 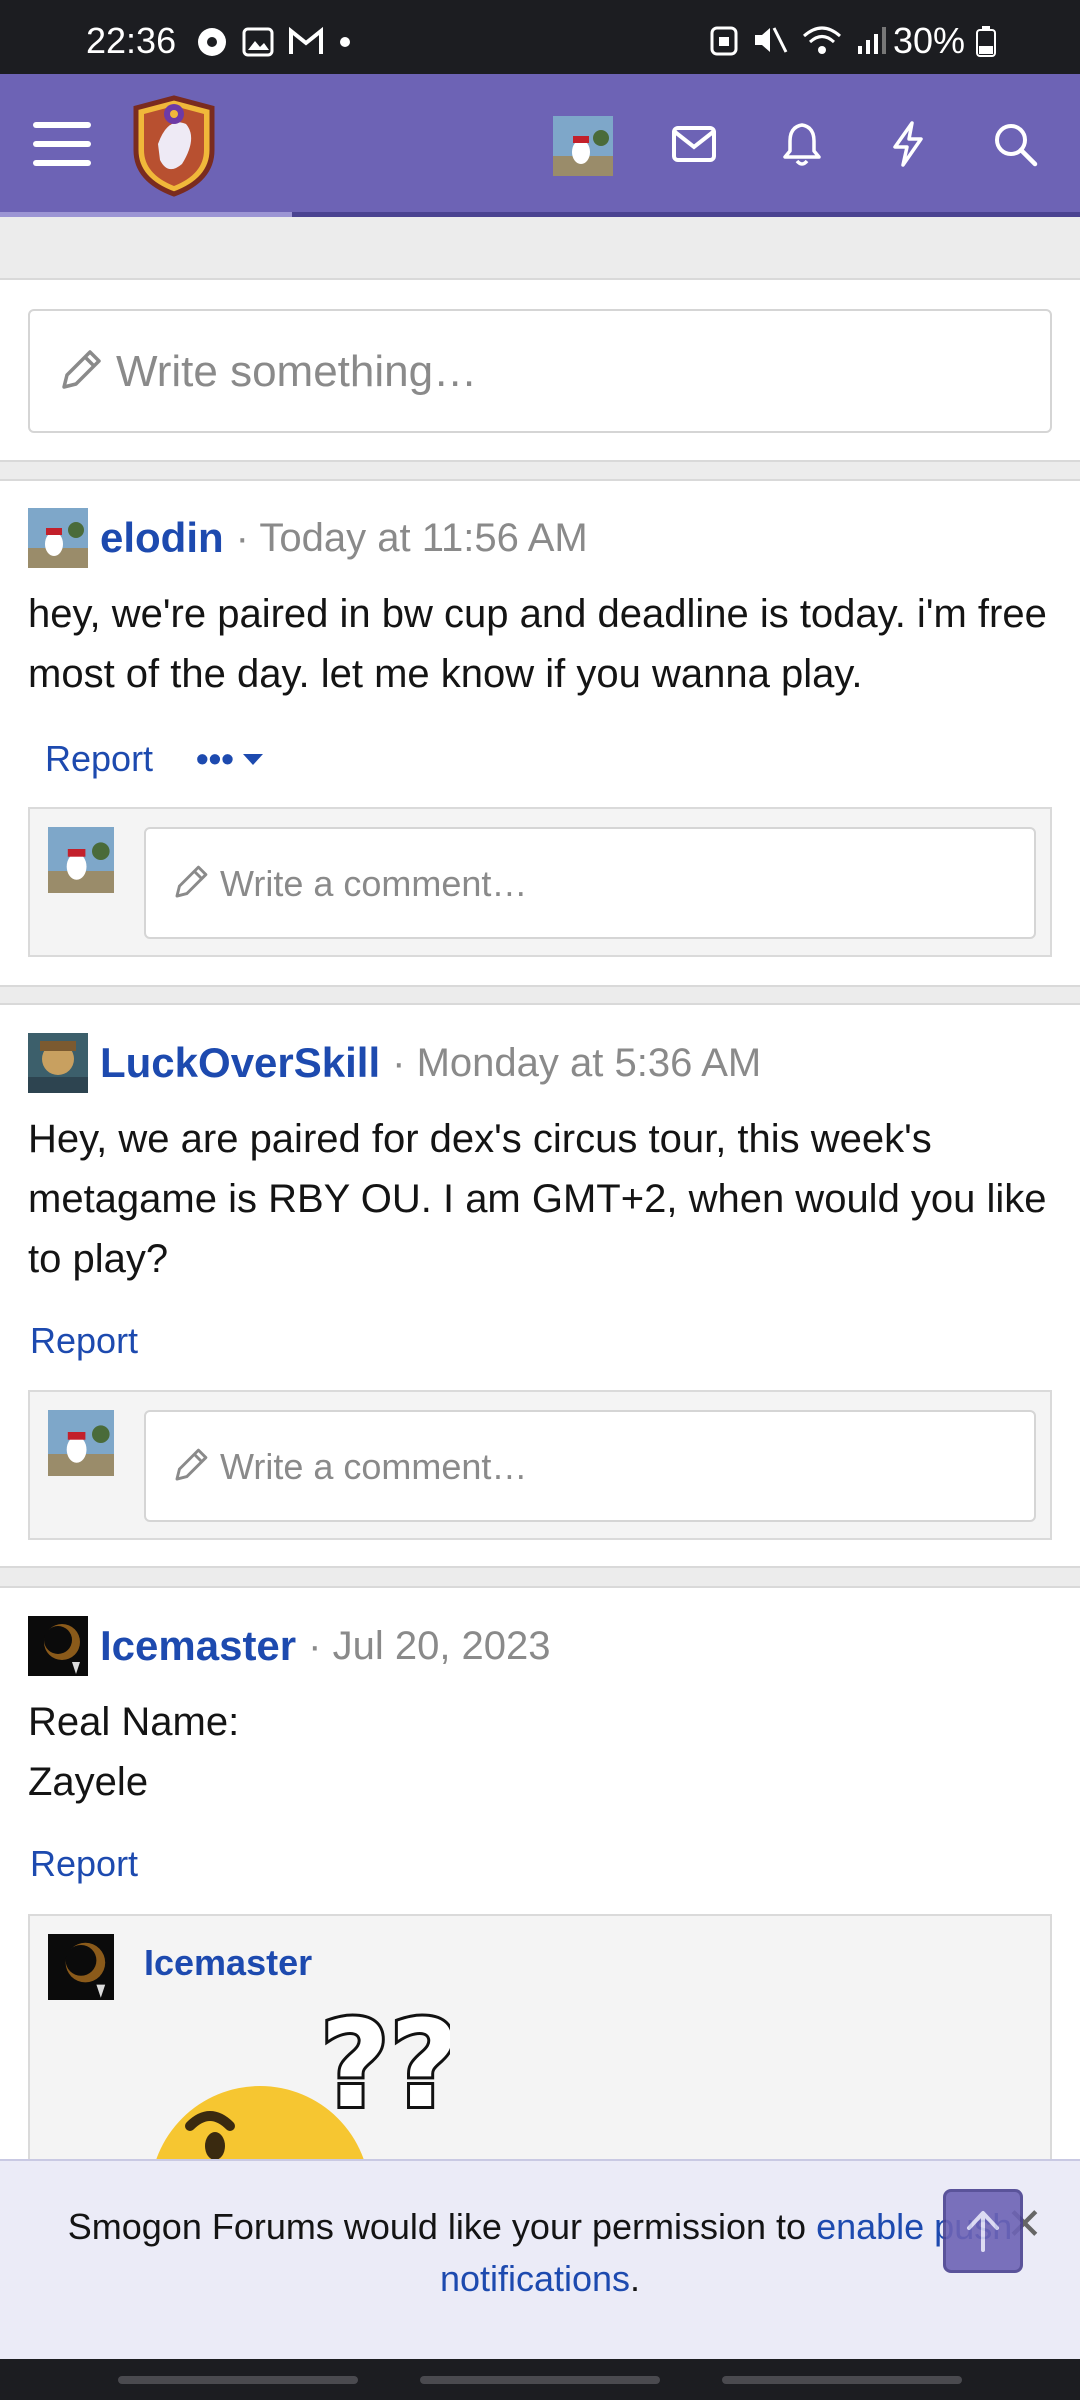 What do you see at coordinates (302, 2080) in the screenshot?
I see `confused-emoji-image: ??` at bounding box center [302, 2080].